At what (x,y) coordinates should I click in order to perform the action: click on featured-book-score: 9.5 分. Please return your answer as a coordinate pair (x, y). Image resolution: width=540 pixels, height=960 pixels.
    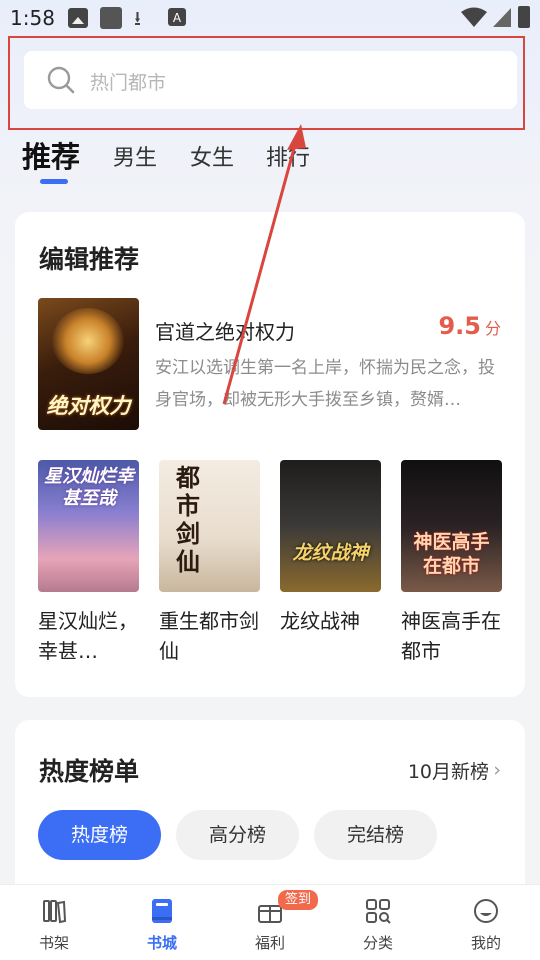
    Looking at the image, I should click on (469, 326).